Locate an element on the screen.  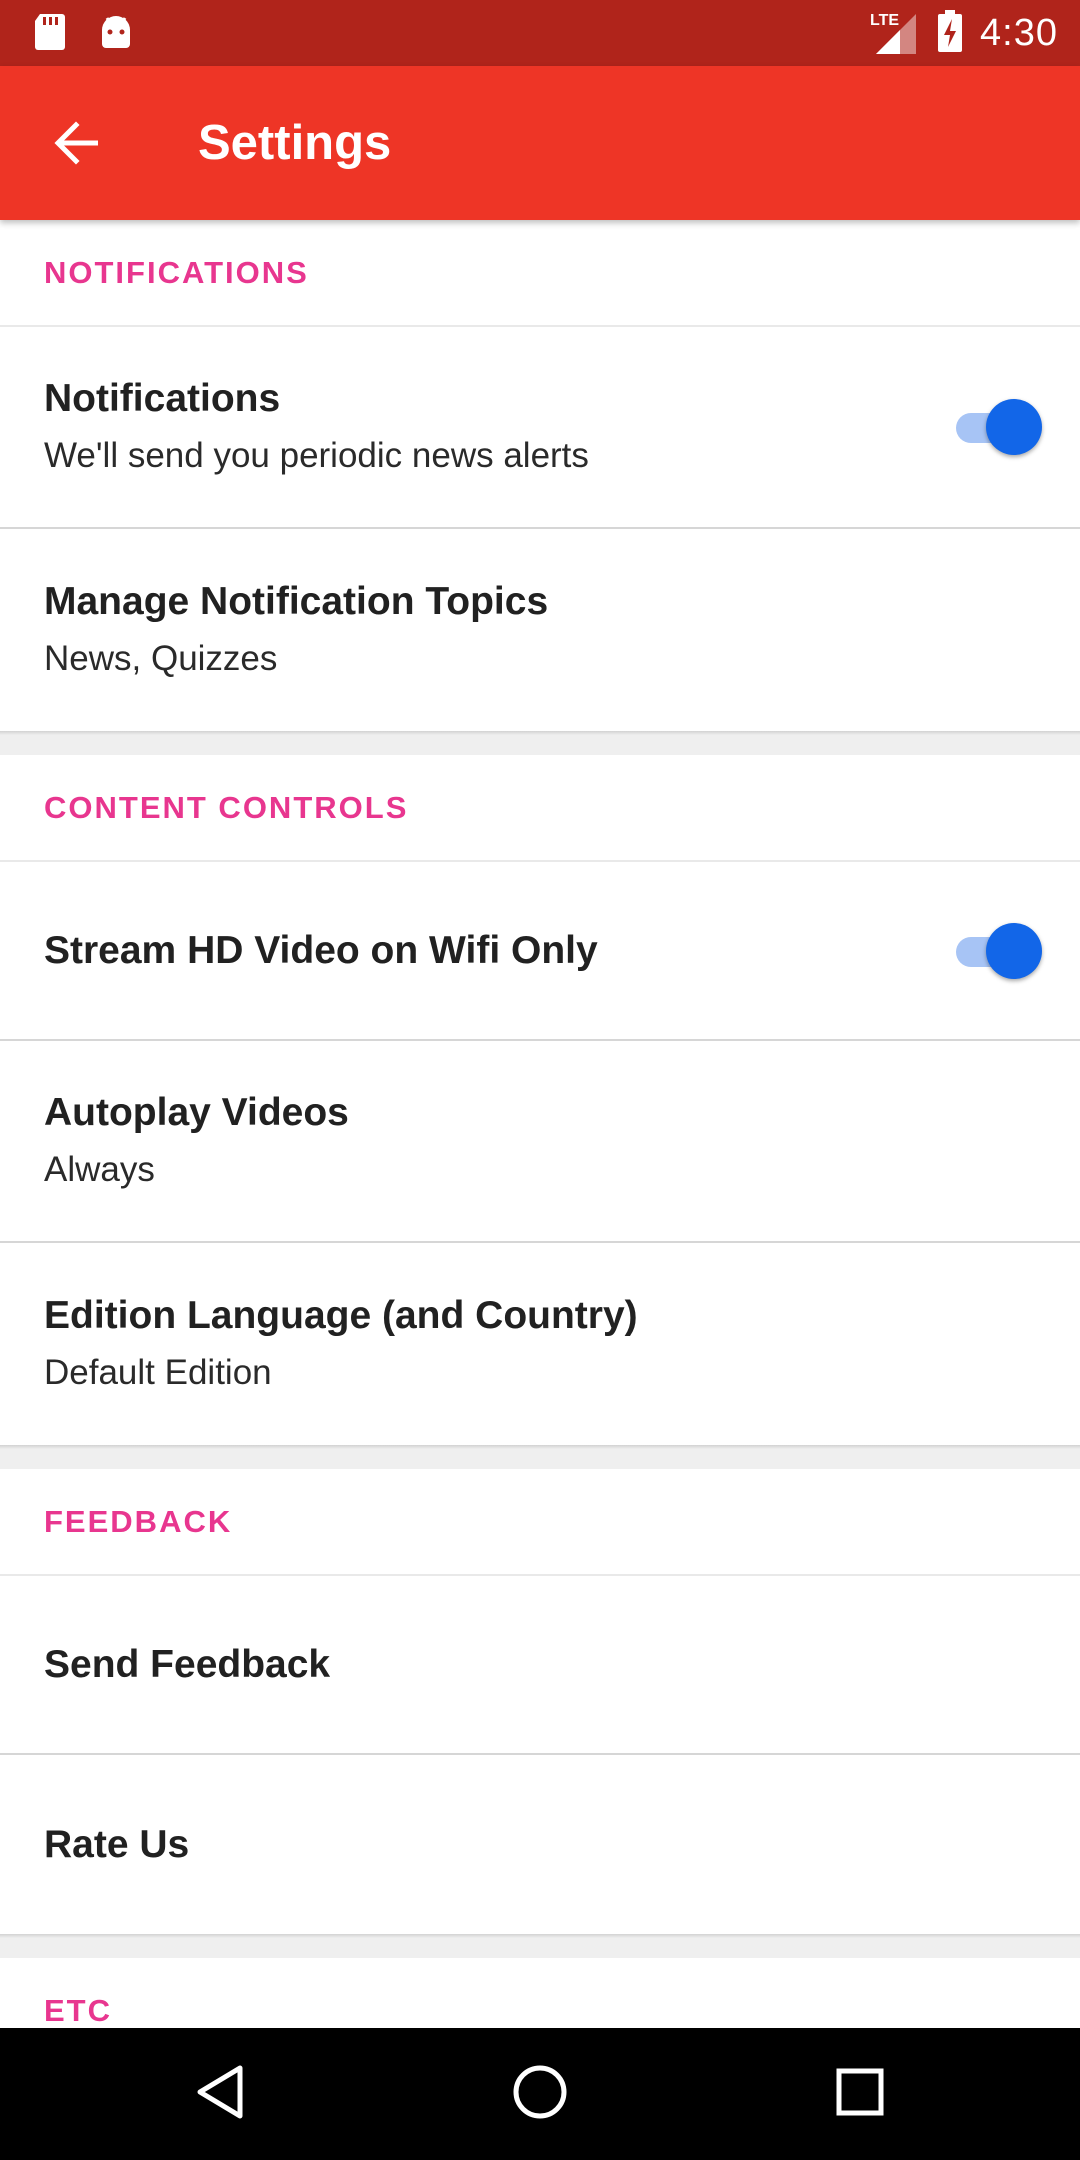
section-header-notifications: NOTIFICATIONS is located at coordinates (540, 273).